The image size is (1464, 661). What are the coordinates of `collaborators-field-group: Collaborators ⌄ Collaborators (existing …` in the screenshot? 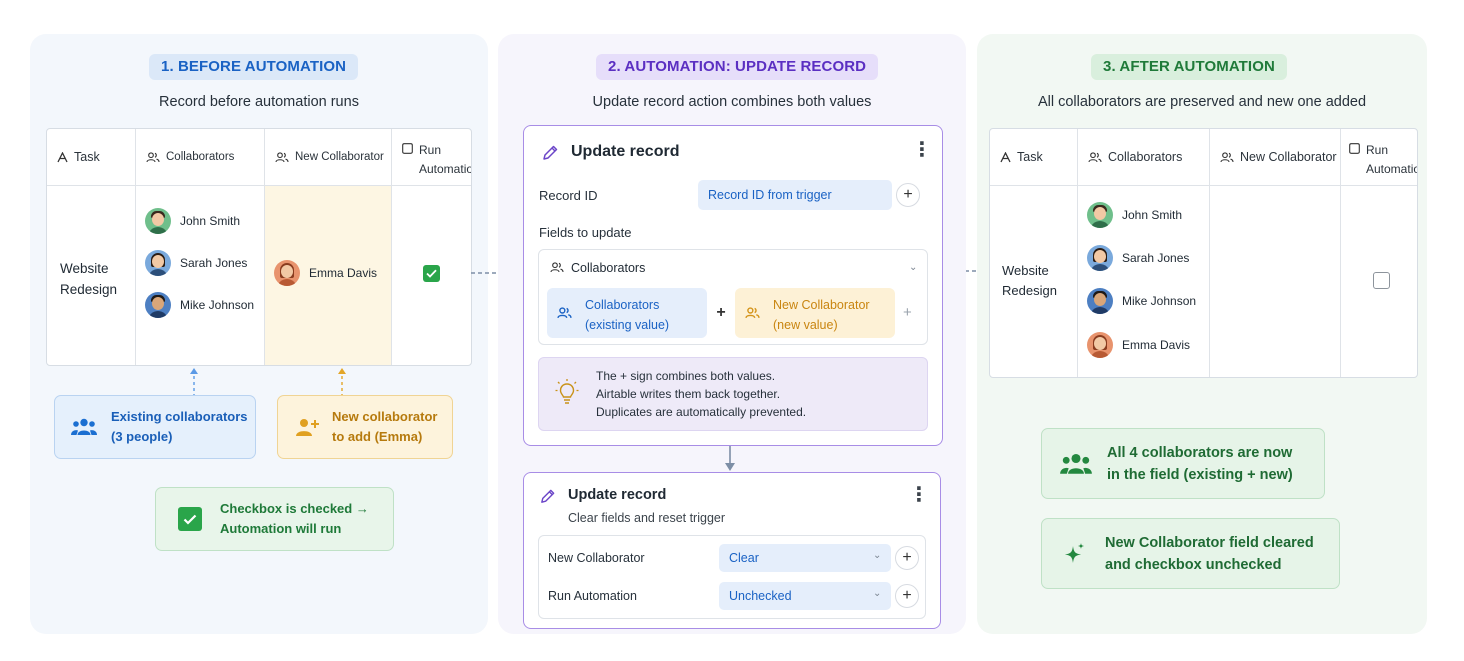 It's located at (733, 297).